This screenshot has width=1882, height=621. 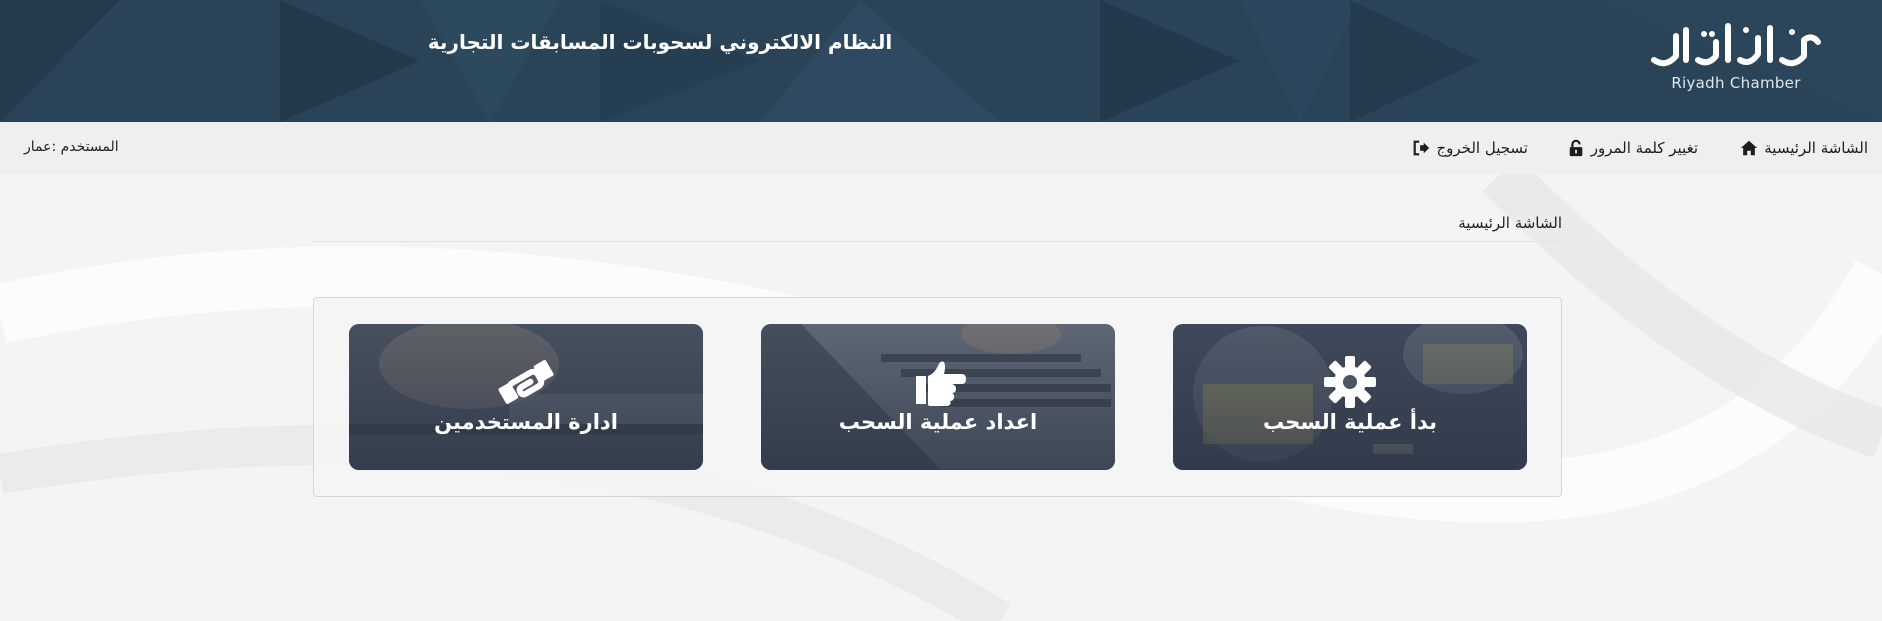 What do you see at coordinates (1422, 148) in the screenshot?
I see `sign-out-icon` at bounding box center [1422, 148].